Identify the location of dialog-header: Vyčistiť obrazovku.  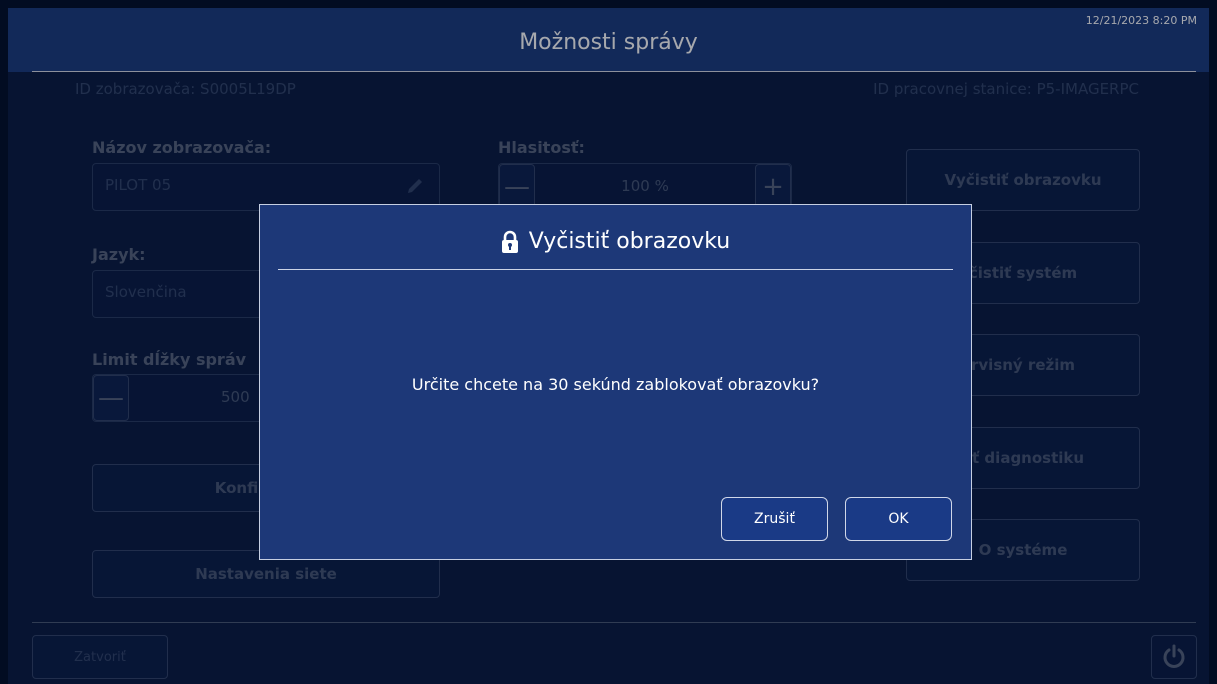
(615, 241).